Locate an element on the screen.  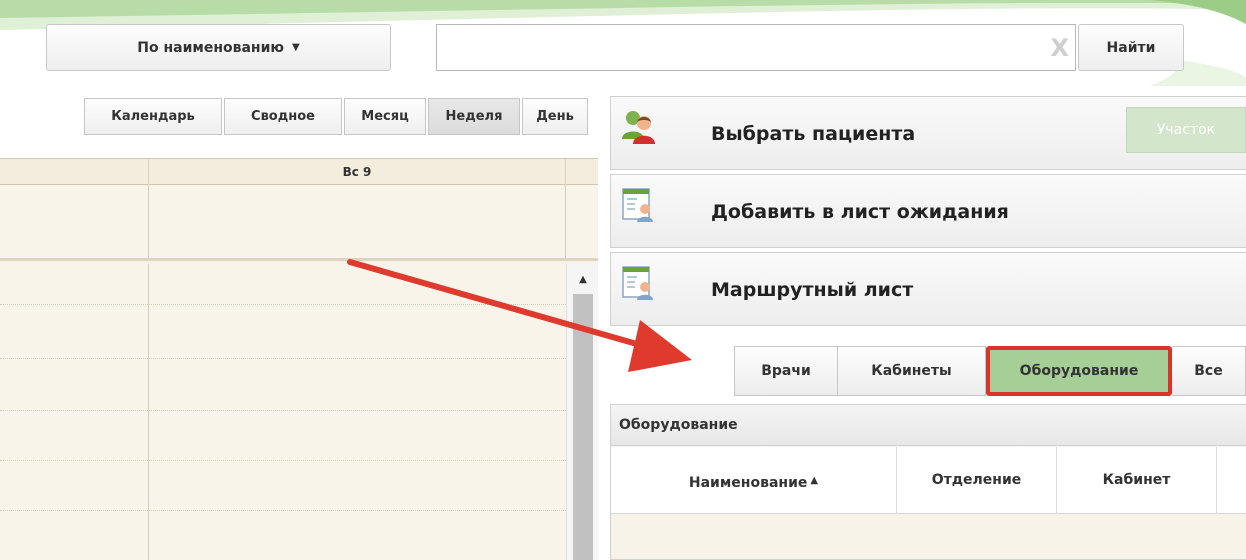
tab-equipment: Оборудование is located at coordinates (1079, 371).